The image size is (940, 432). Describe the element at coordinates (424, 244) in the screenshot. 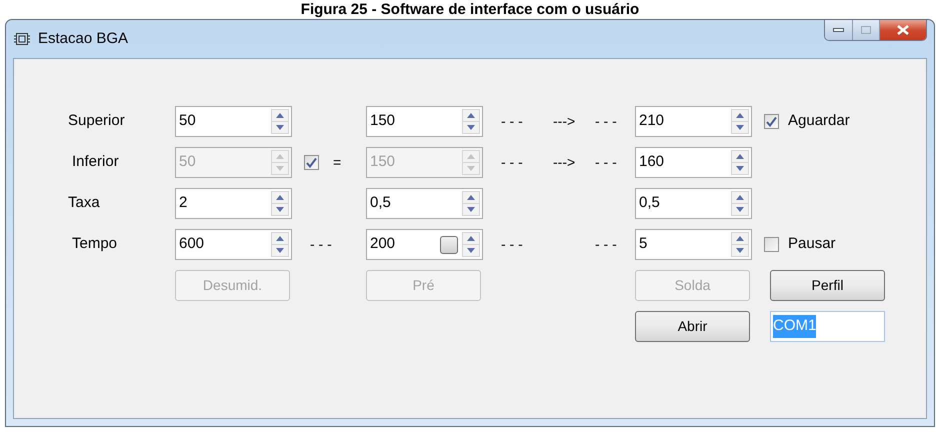

I see `number-spinner: 200` at that location.